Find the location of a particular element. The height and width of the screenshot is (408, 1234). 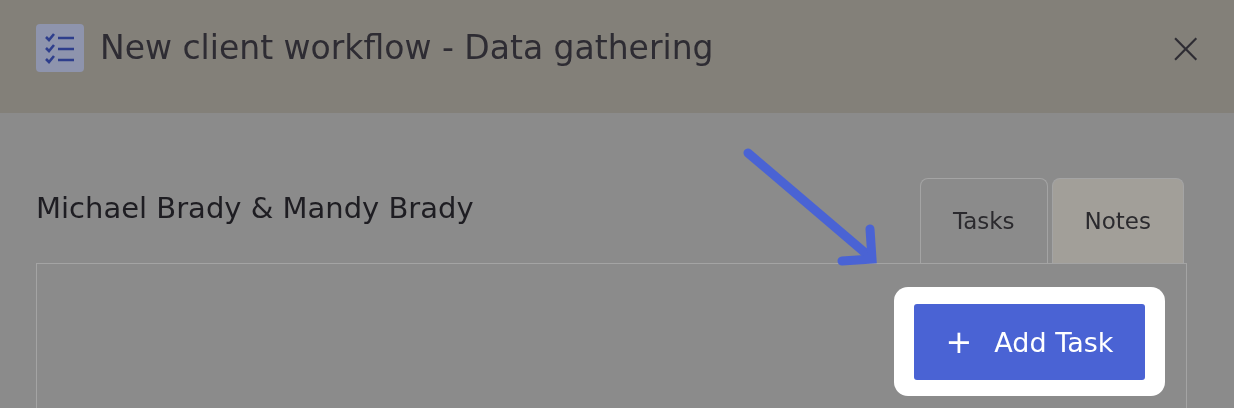

add-task-button: + Add Task is located at coordinates (1029, 342).